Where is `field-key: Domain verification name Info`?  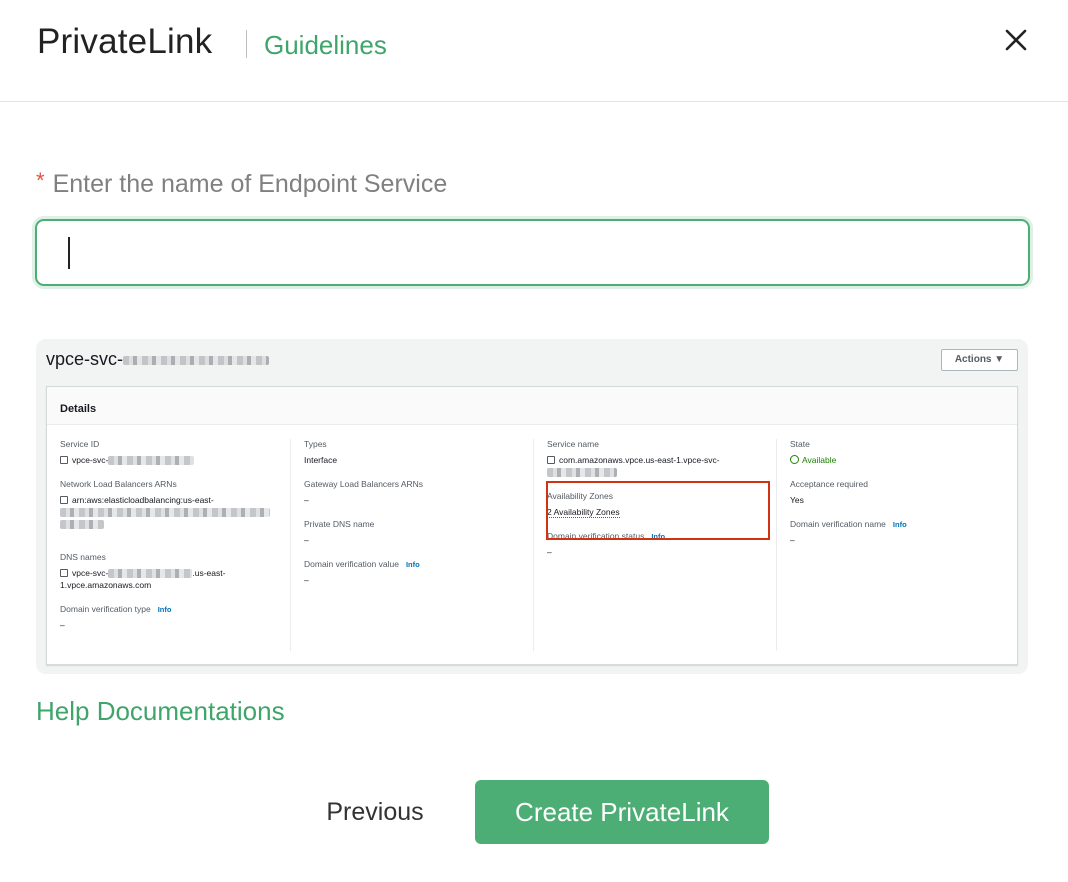
field-key: Domain verification name Info is located at coordinates (903, 524).